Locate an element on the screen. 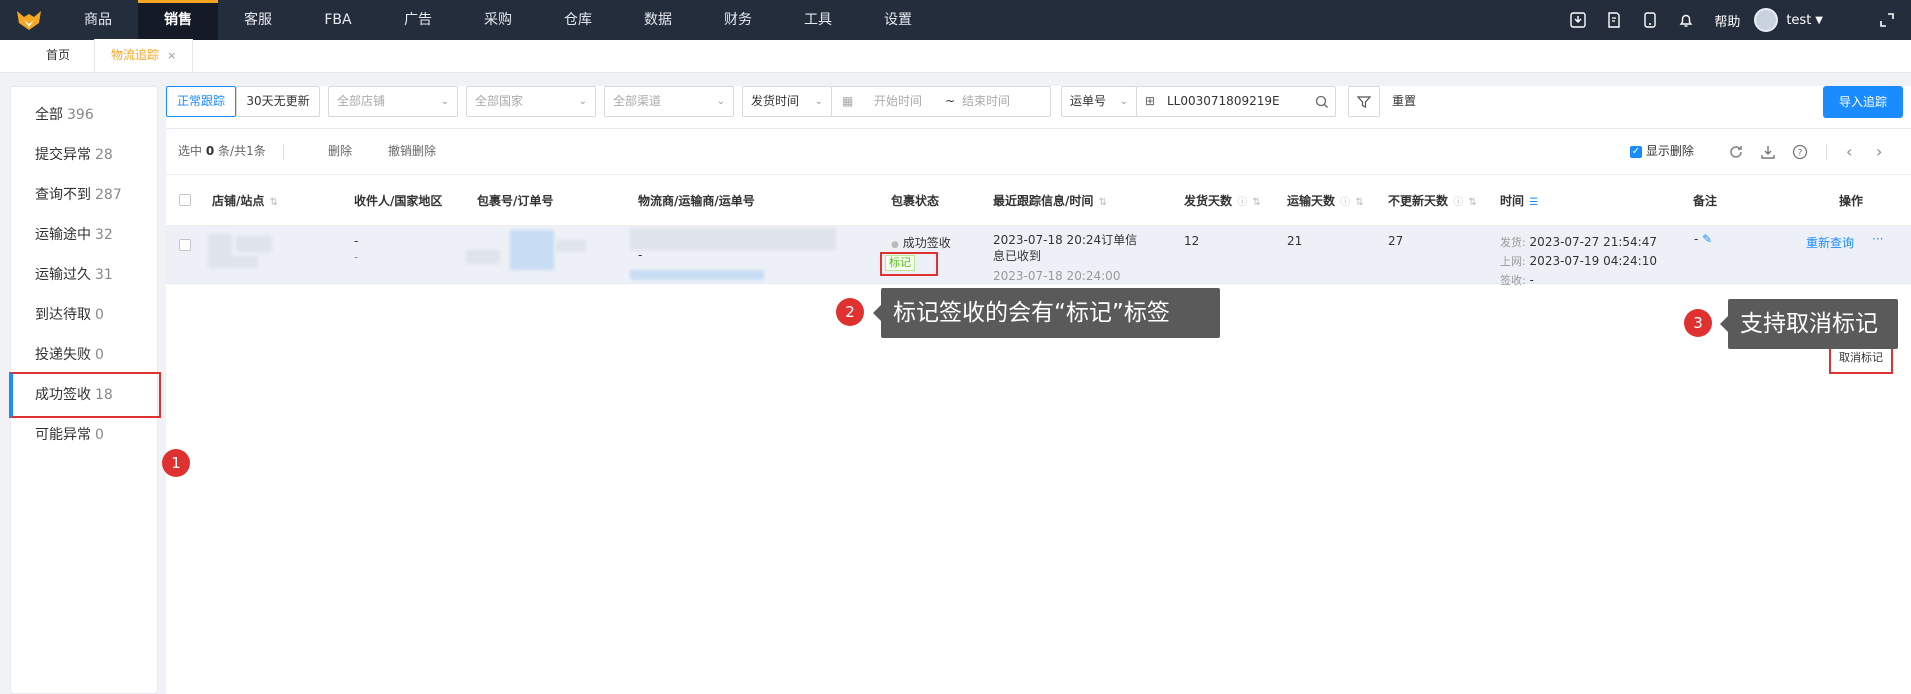 This screenshot has width=1911, height=694. status-count: 28 is located at coordinates (104, 155).